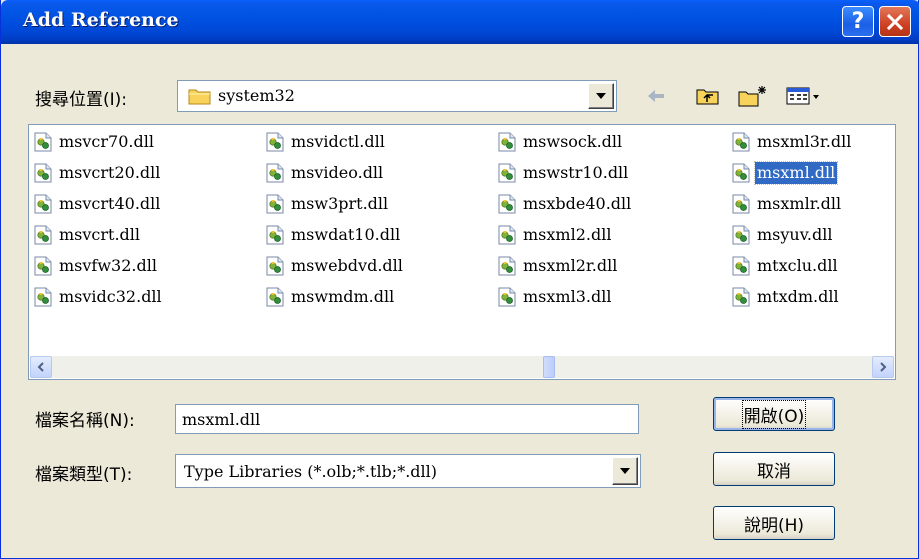 The width and height of the screenshot is (919, 559). I want to click on file-item: mswstr10.dll, so click(563, 173).